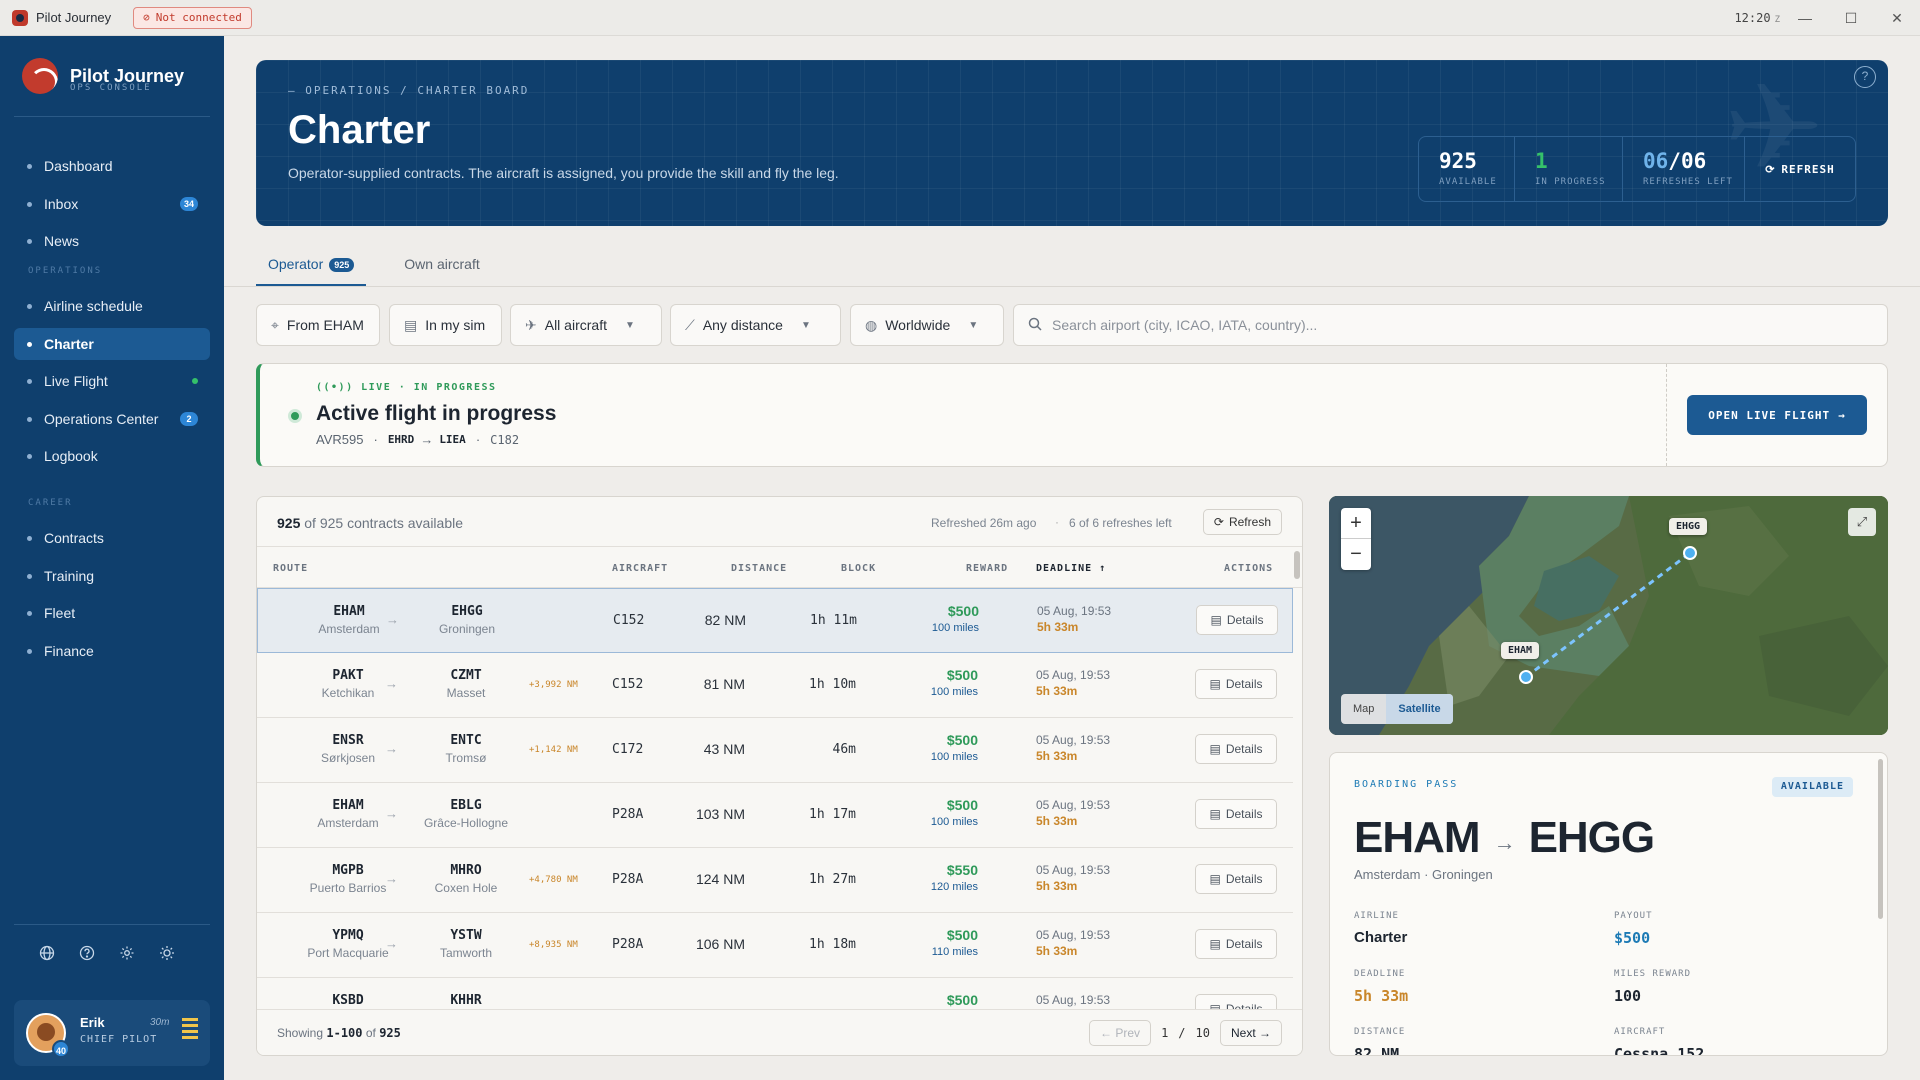  What do you see at coordinates (192, 17) in the screenshot?
I see `connection-status-badge: ⊘ Not connected` at bounding box center [192, 17].